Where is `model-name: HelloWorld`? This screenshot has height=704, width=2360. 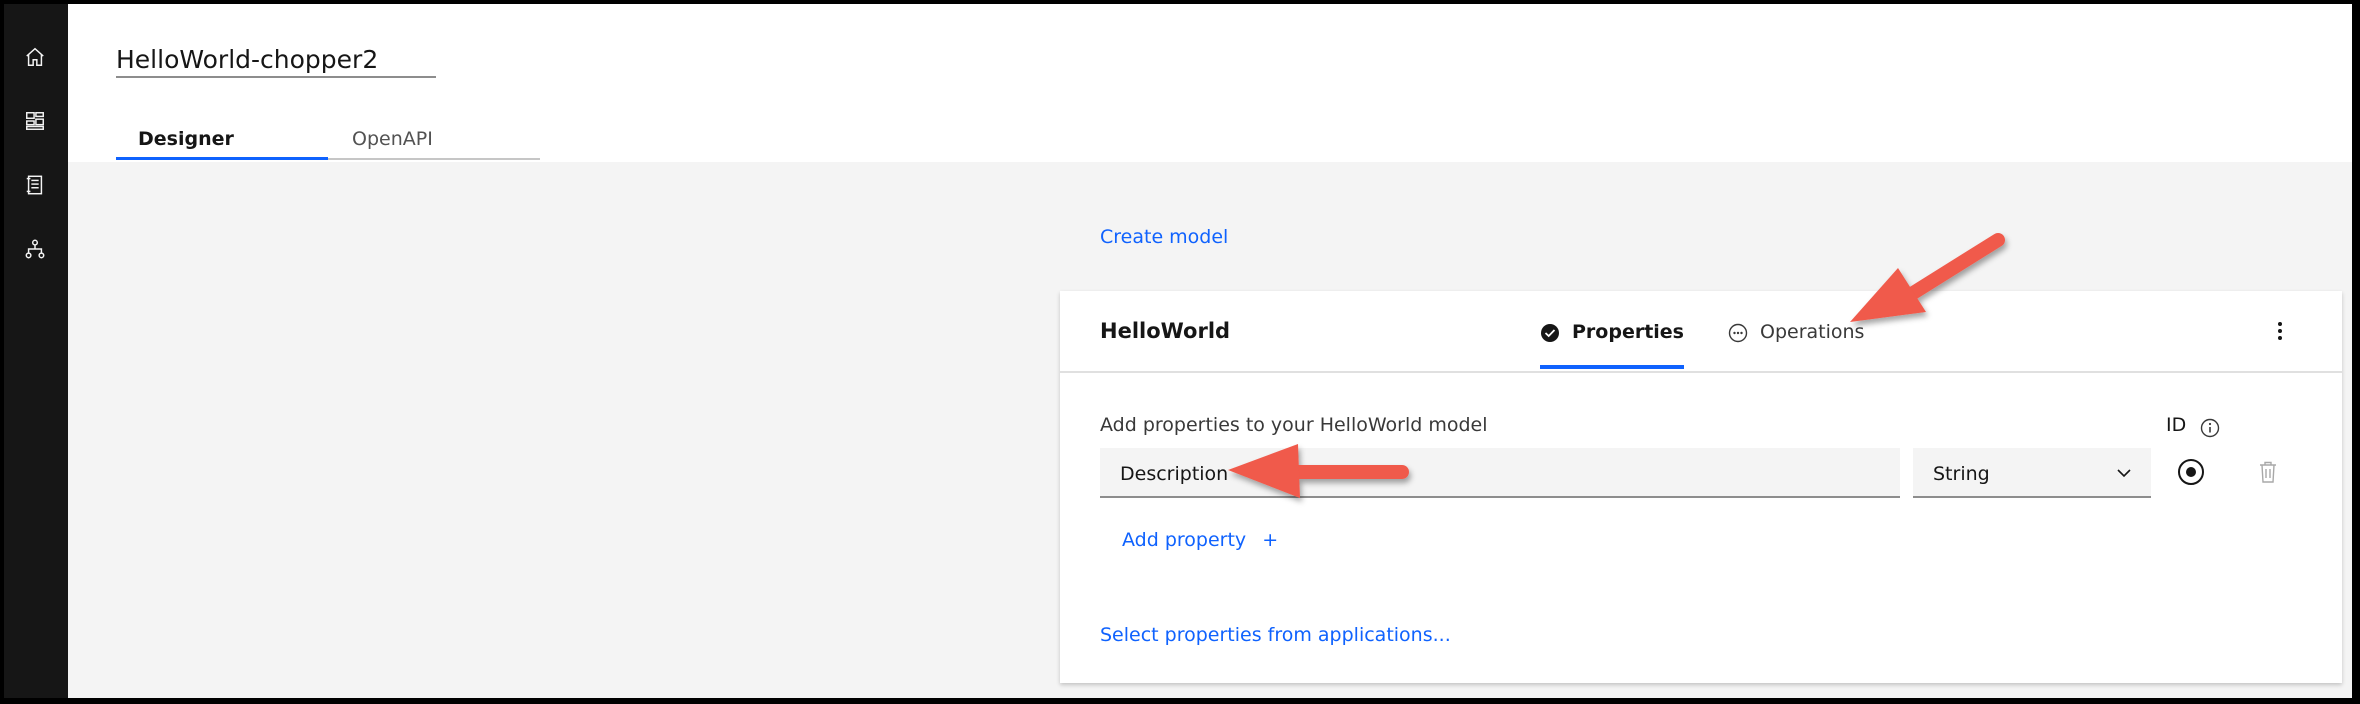 model-name: HelloWorld is located at coordinates (1165, 331).